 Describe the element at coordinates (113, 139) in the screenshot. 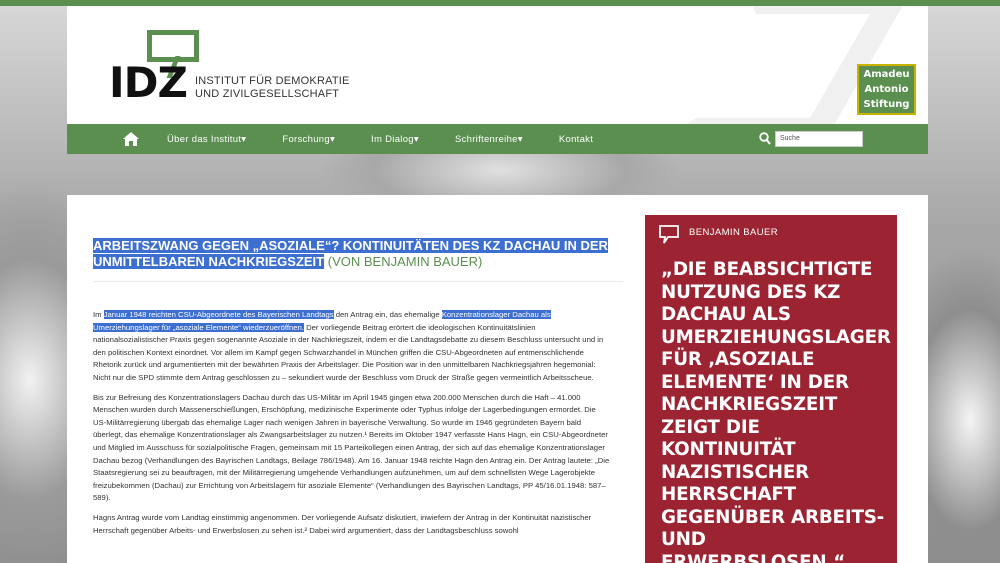

I see `home-button` at that location.